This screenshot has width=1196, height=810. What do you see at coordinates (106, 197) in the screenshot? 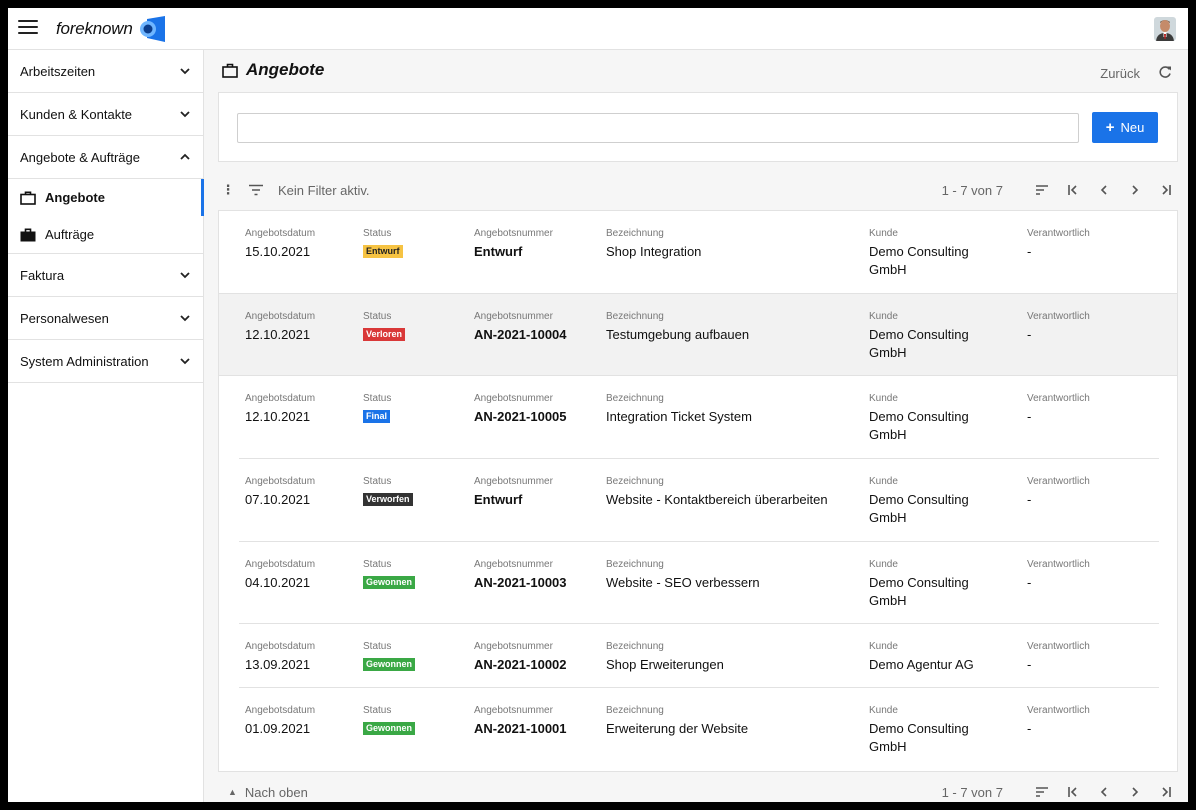
I see `sidebar-item-angebote: Angebote` at bounding box center [106, 197].